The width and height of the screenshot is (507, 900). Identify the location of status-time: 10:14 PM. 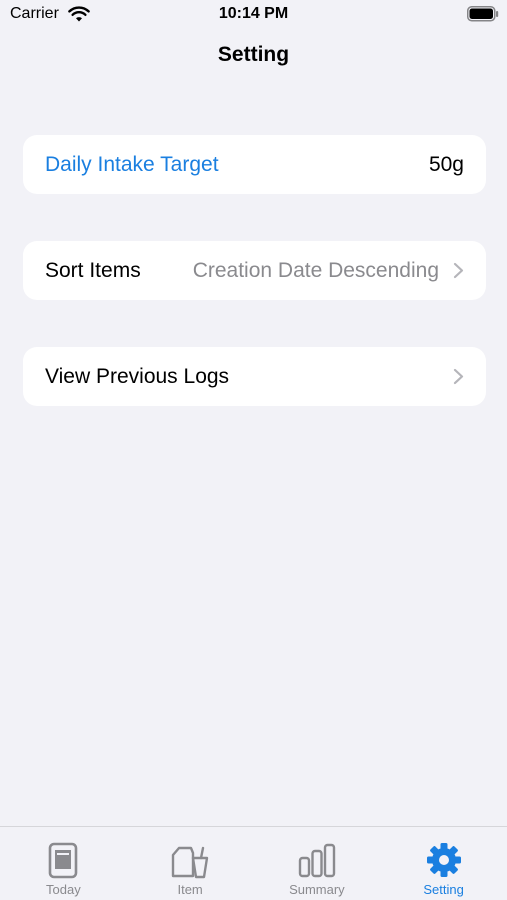
(253, 13).